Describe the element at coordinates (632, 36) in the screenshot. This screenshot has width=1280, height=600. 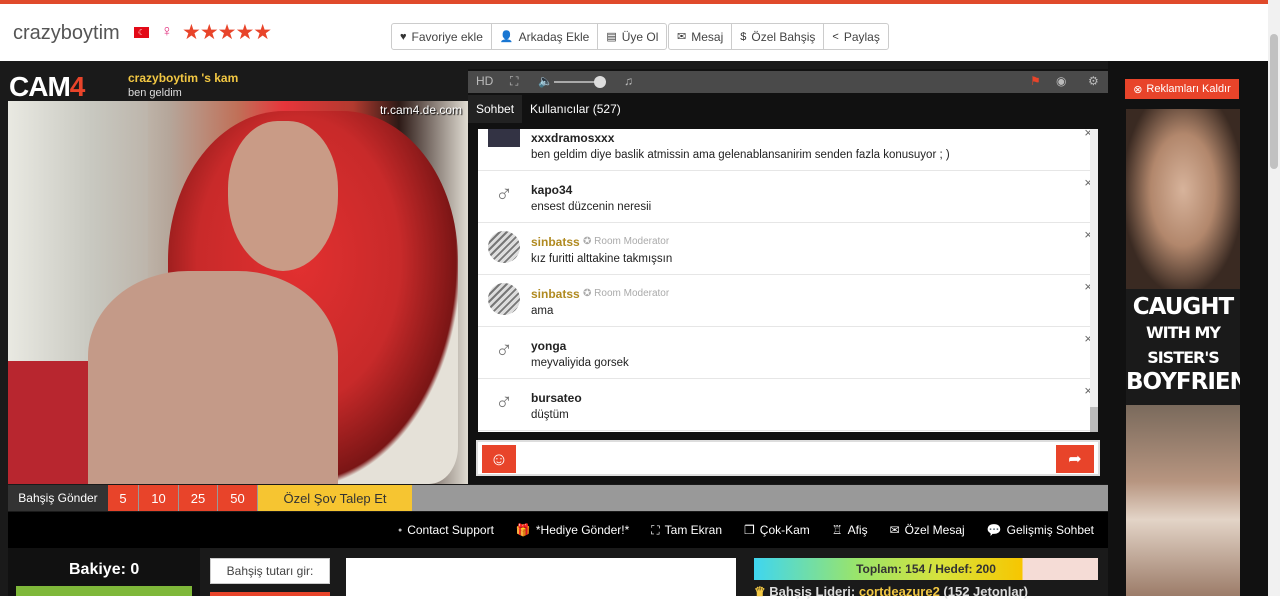
I see `signup-button: ▤ Üye Ol` at that location.